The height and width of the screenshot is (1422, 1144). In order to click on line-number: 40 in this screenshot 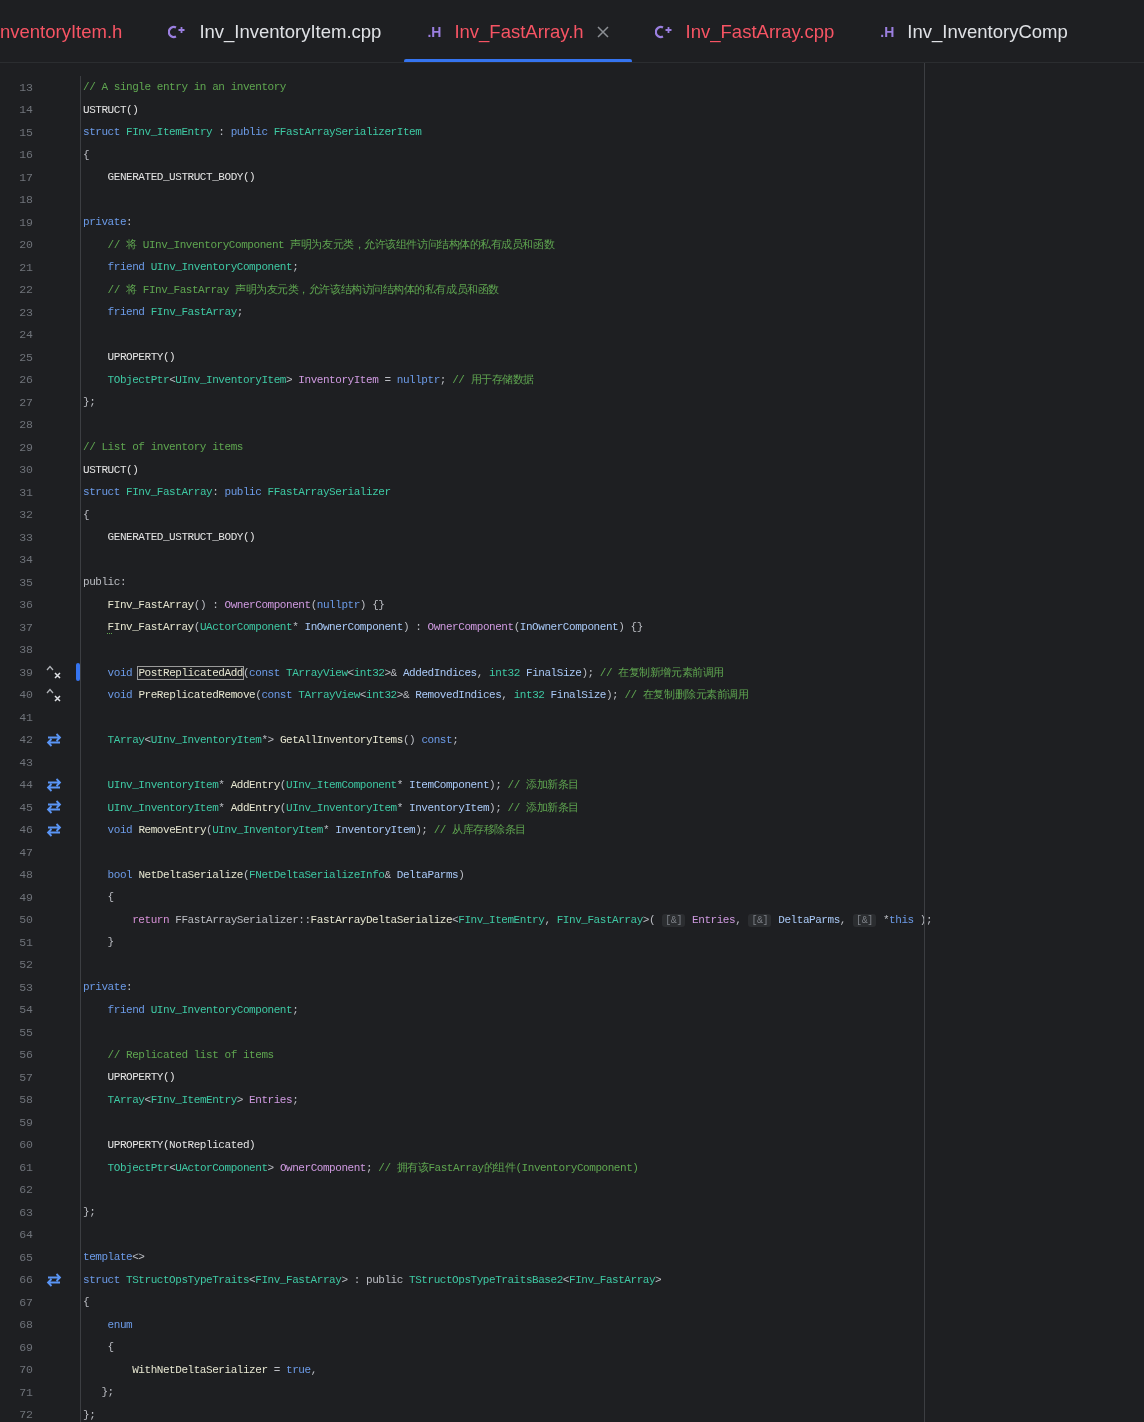, I will do `click(25, 695)`.